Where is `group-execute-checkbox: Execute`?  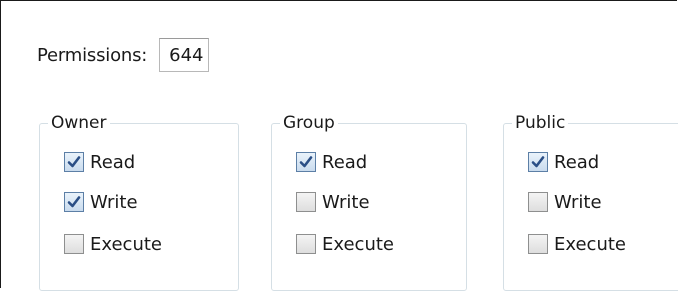 group-execute-checkbox: Execute is located at coordinates (345, 244).